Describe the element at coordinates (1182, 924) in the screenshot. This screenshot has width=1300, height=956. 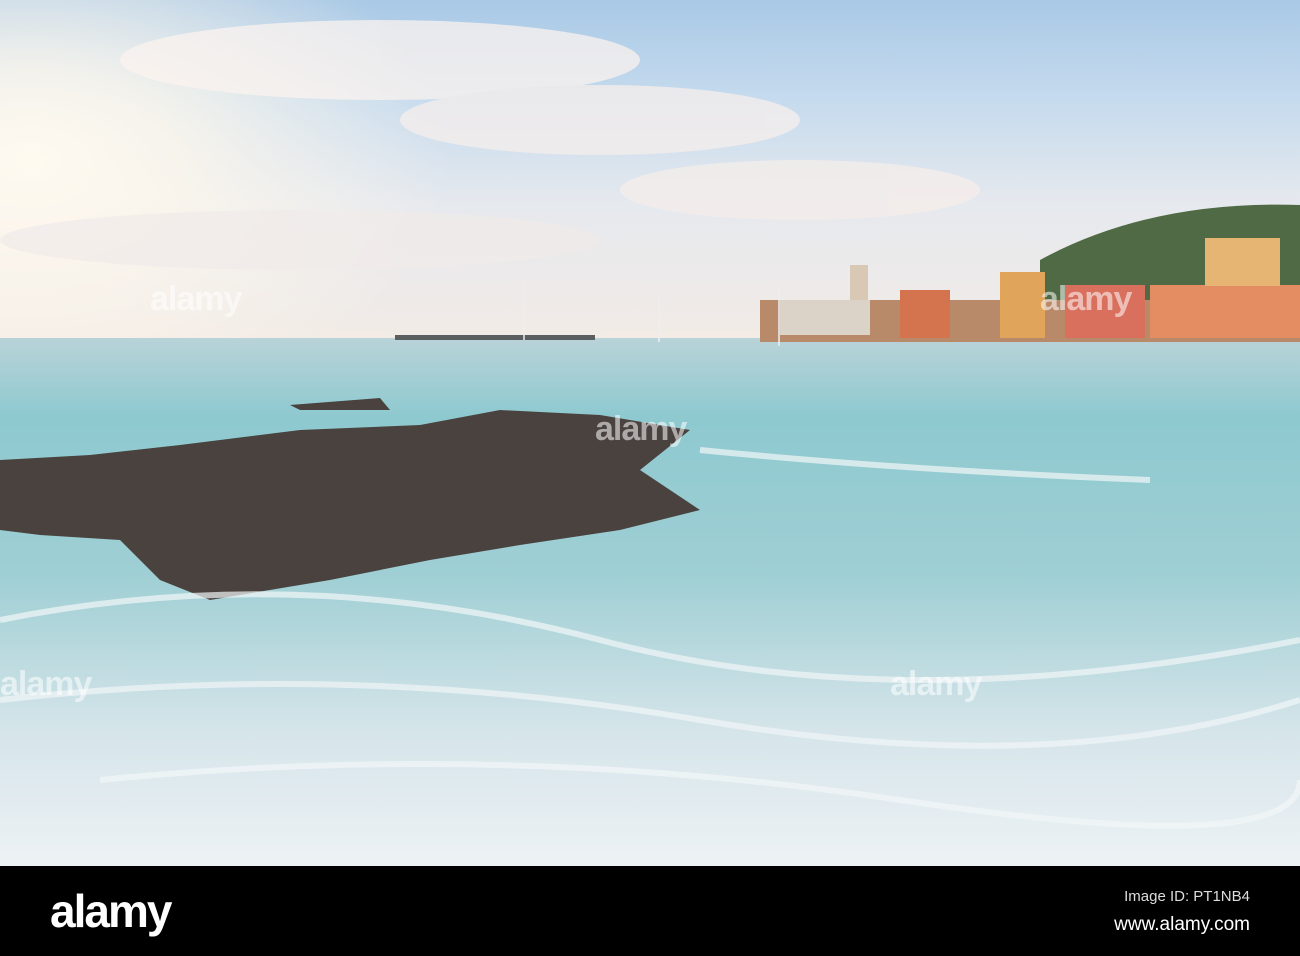
I see `site-url: www.alamy.com` at that location.